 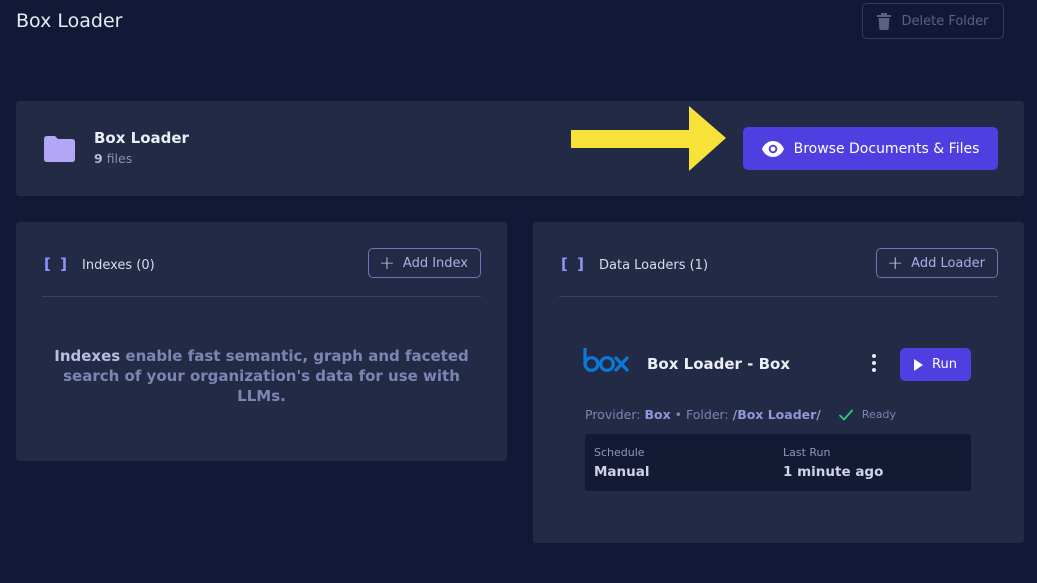 What do you see at coordinates (879, 414) in the screenshot?
I see `status-badge: Ready` at bounding box center [879, 414].